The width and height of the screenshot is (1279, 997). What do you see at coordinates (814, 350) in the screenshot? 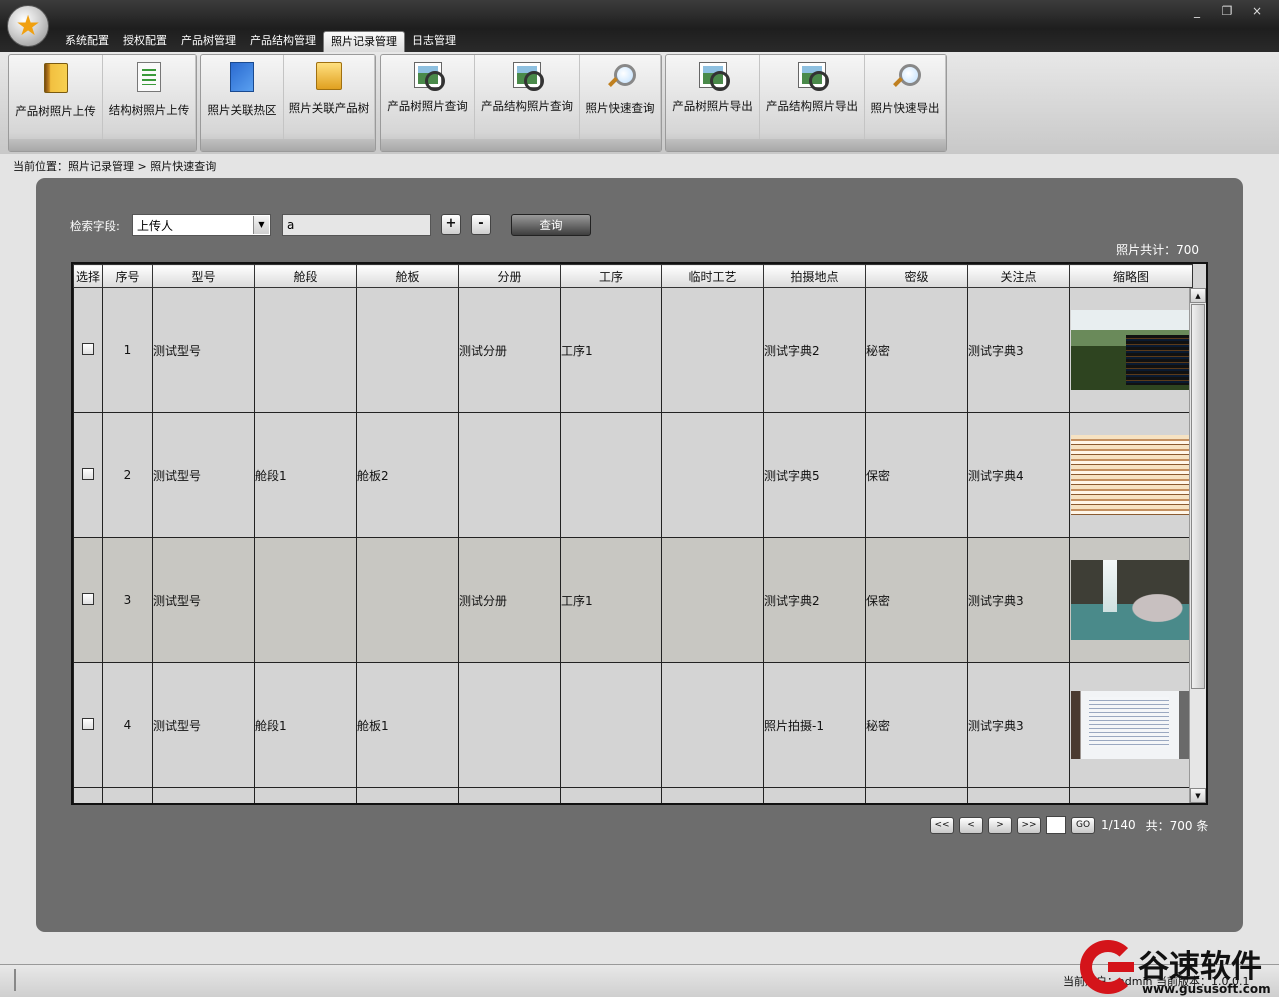
I see `cell-location: 测试字典2` at bounding box center [814, 350].